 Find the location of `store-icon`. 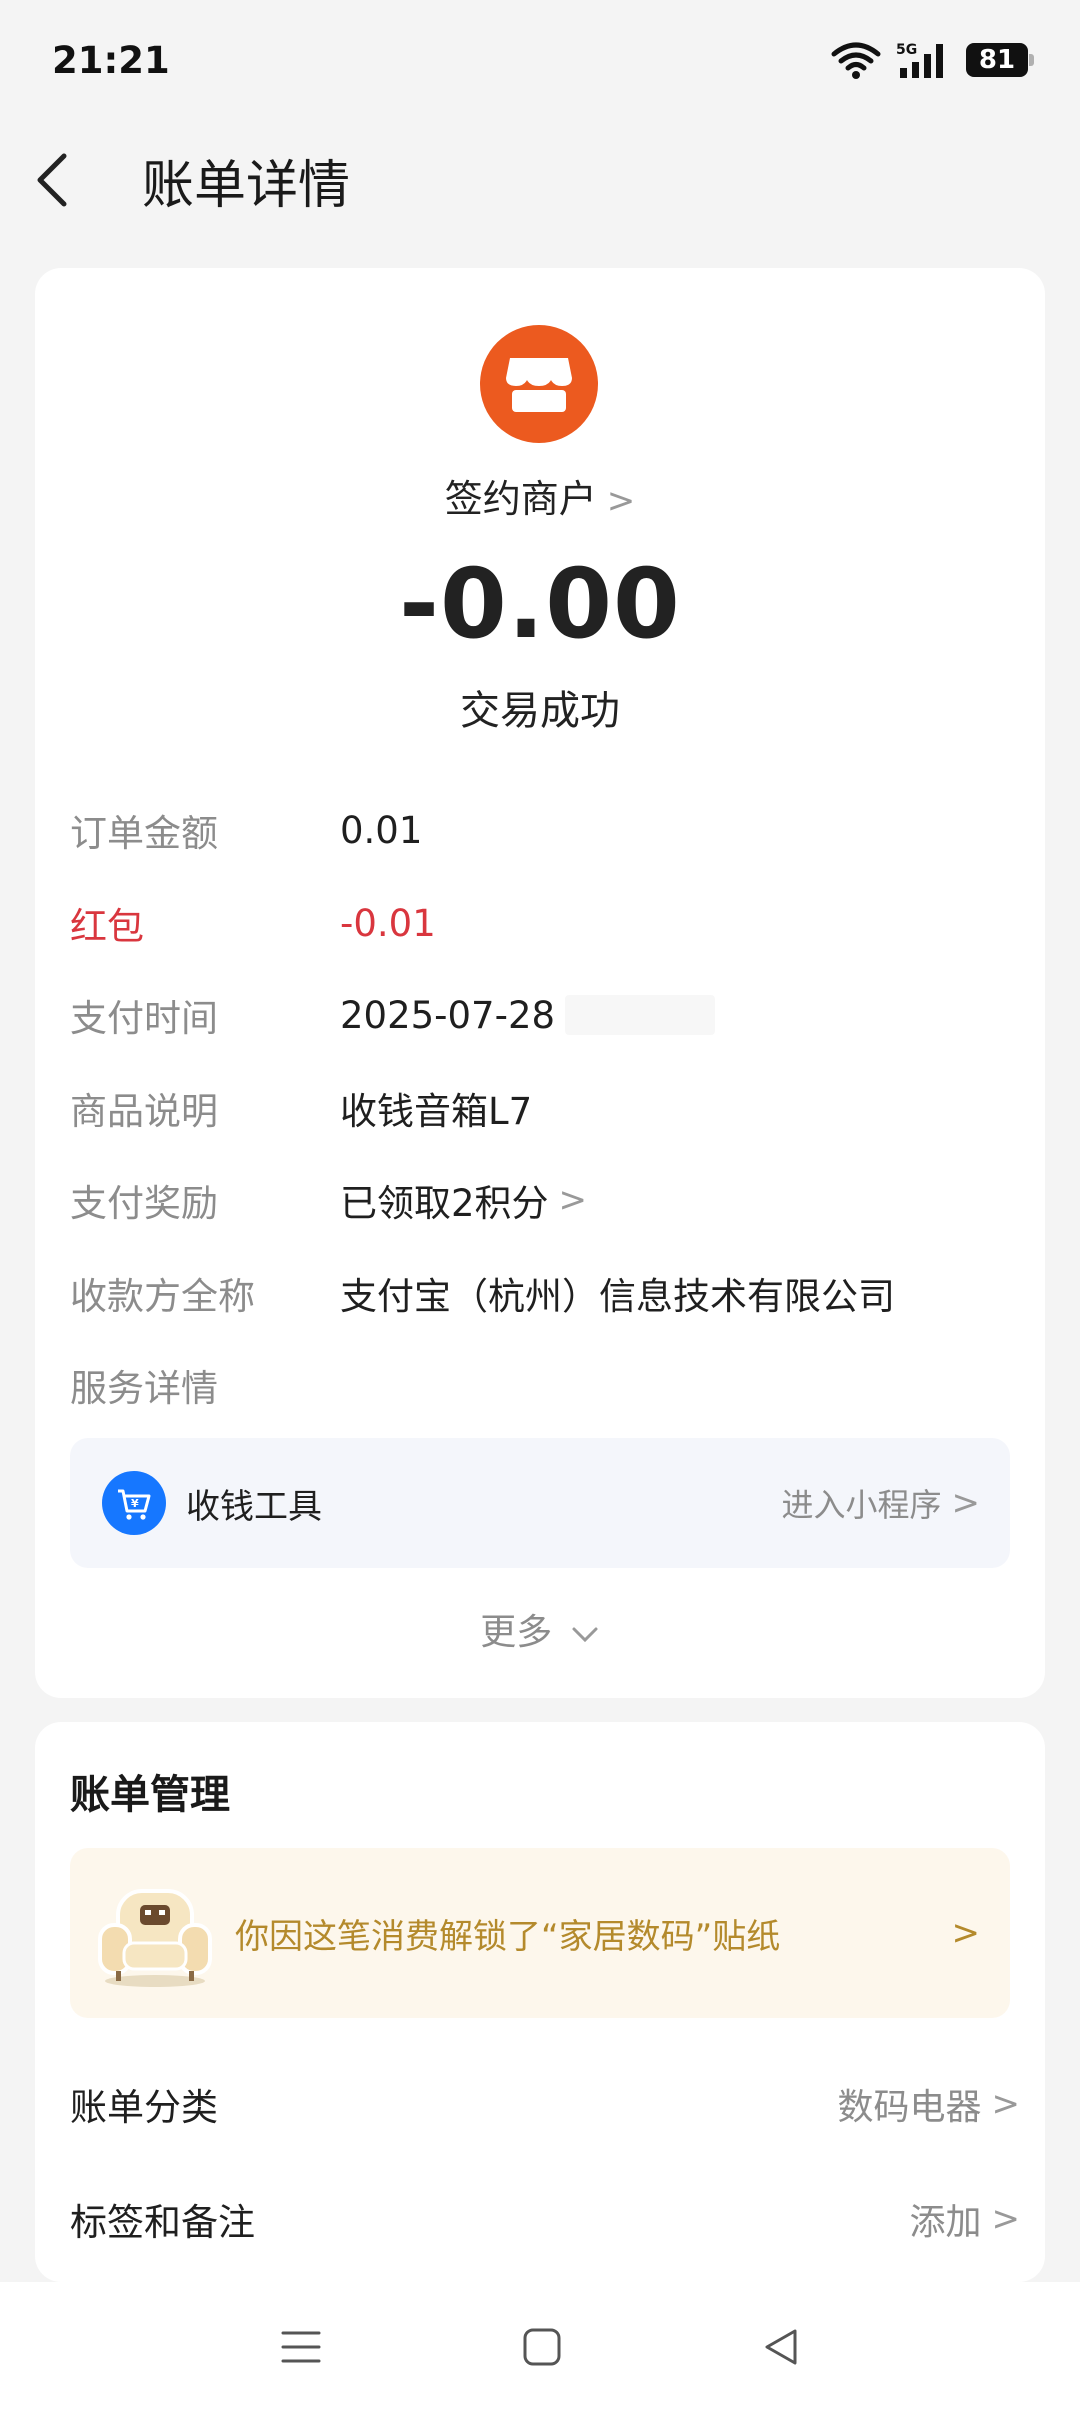

store-icon is located at coordinates (539, 385).